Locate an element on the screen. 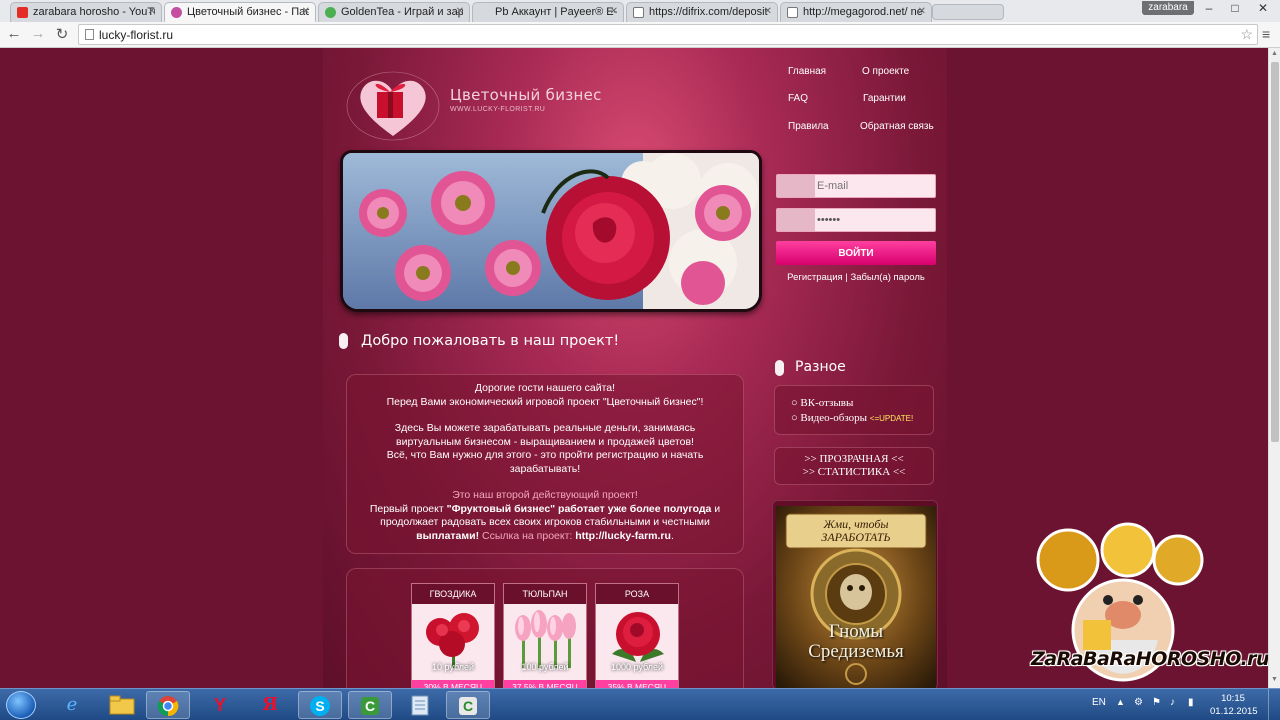  show-hidden-icons-icon: ▲ is located at coordinates (1120, 702).